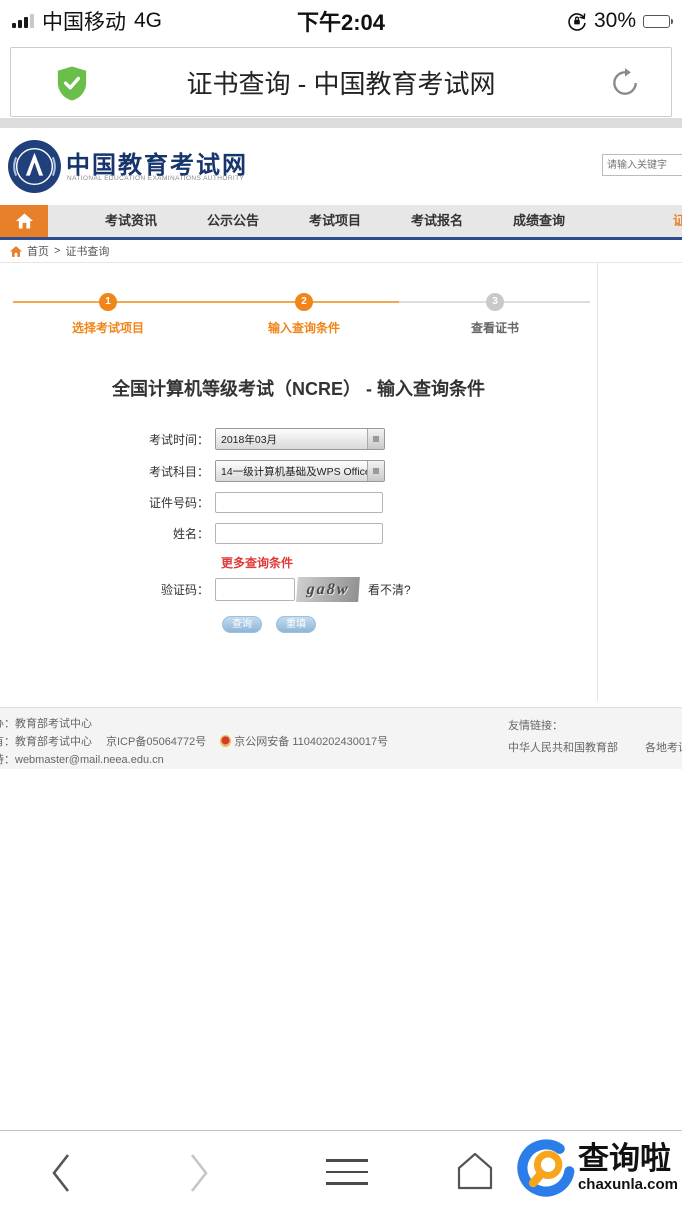 The height and width of the screenshot is (1212, 682). I want to click on form-title: 全国计算机等级考试（NCRE） - 输入查询条件, so click(298, 389).